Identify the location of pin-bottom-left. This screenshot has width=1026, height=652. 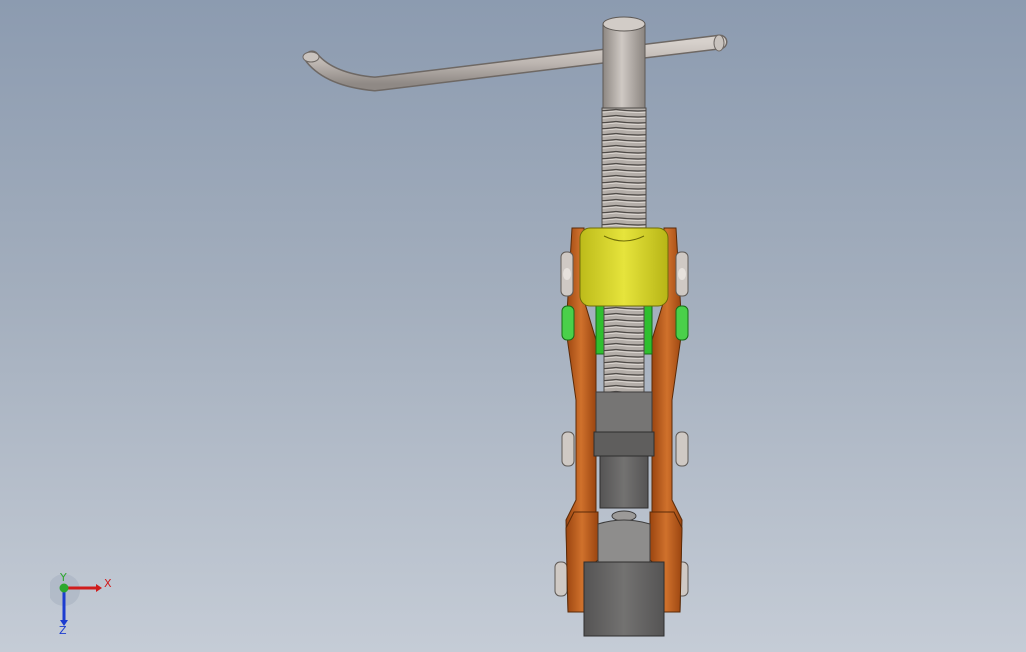
(561, 579).